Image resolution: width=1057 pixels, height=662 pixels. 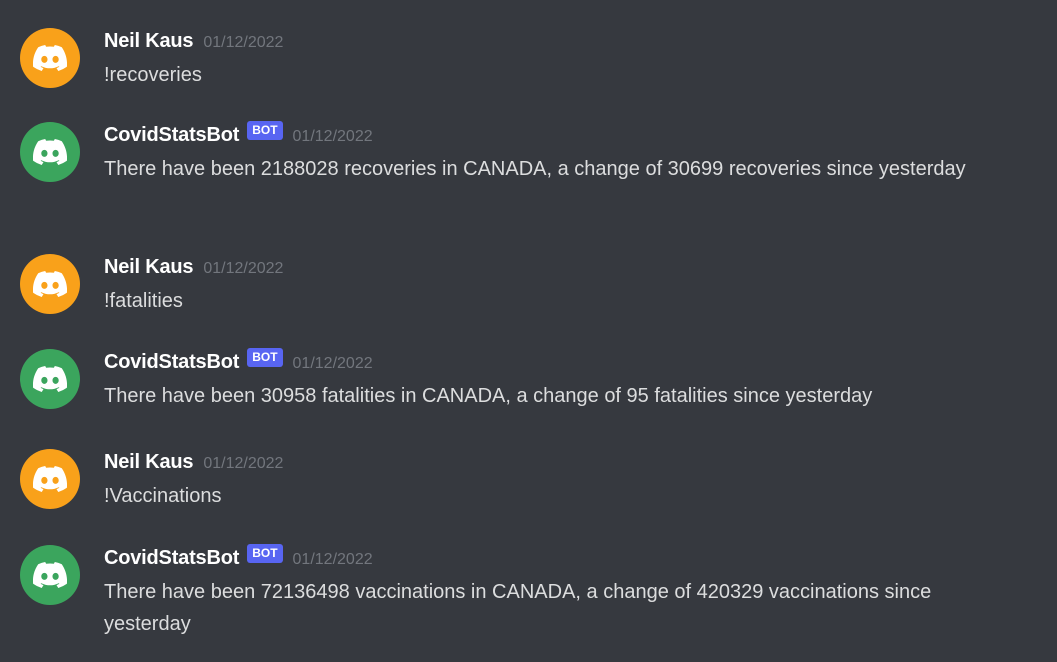 What do you see at coordinates (163, 496) in the screenshot?
I see `message-content: !Vaccinations` at bounding box center [163, 496].